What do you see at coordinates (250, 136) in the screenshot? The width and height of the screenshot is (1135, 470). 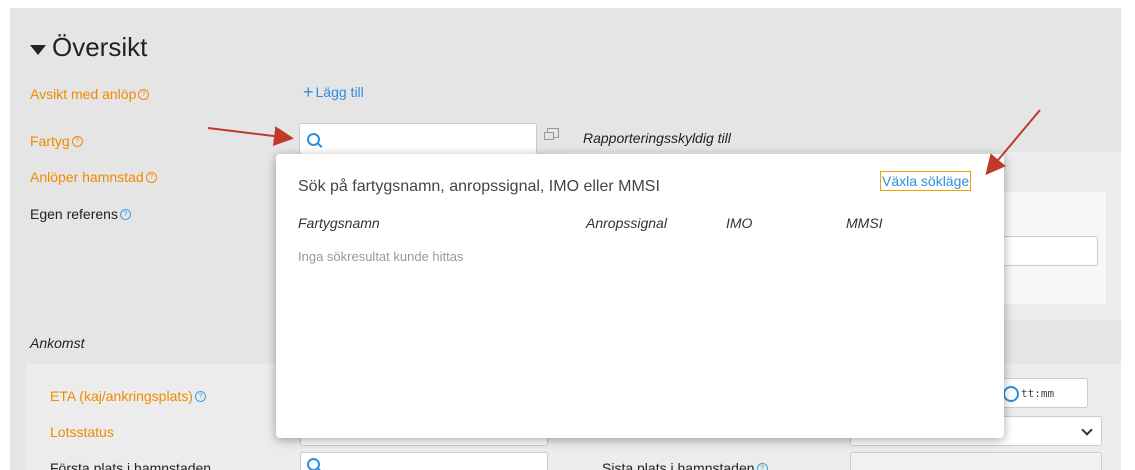 I see `arrow-to-search` at bounding box center [250, 136].